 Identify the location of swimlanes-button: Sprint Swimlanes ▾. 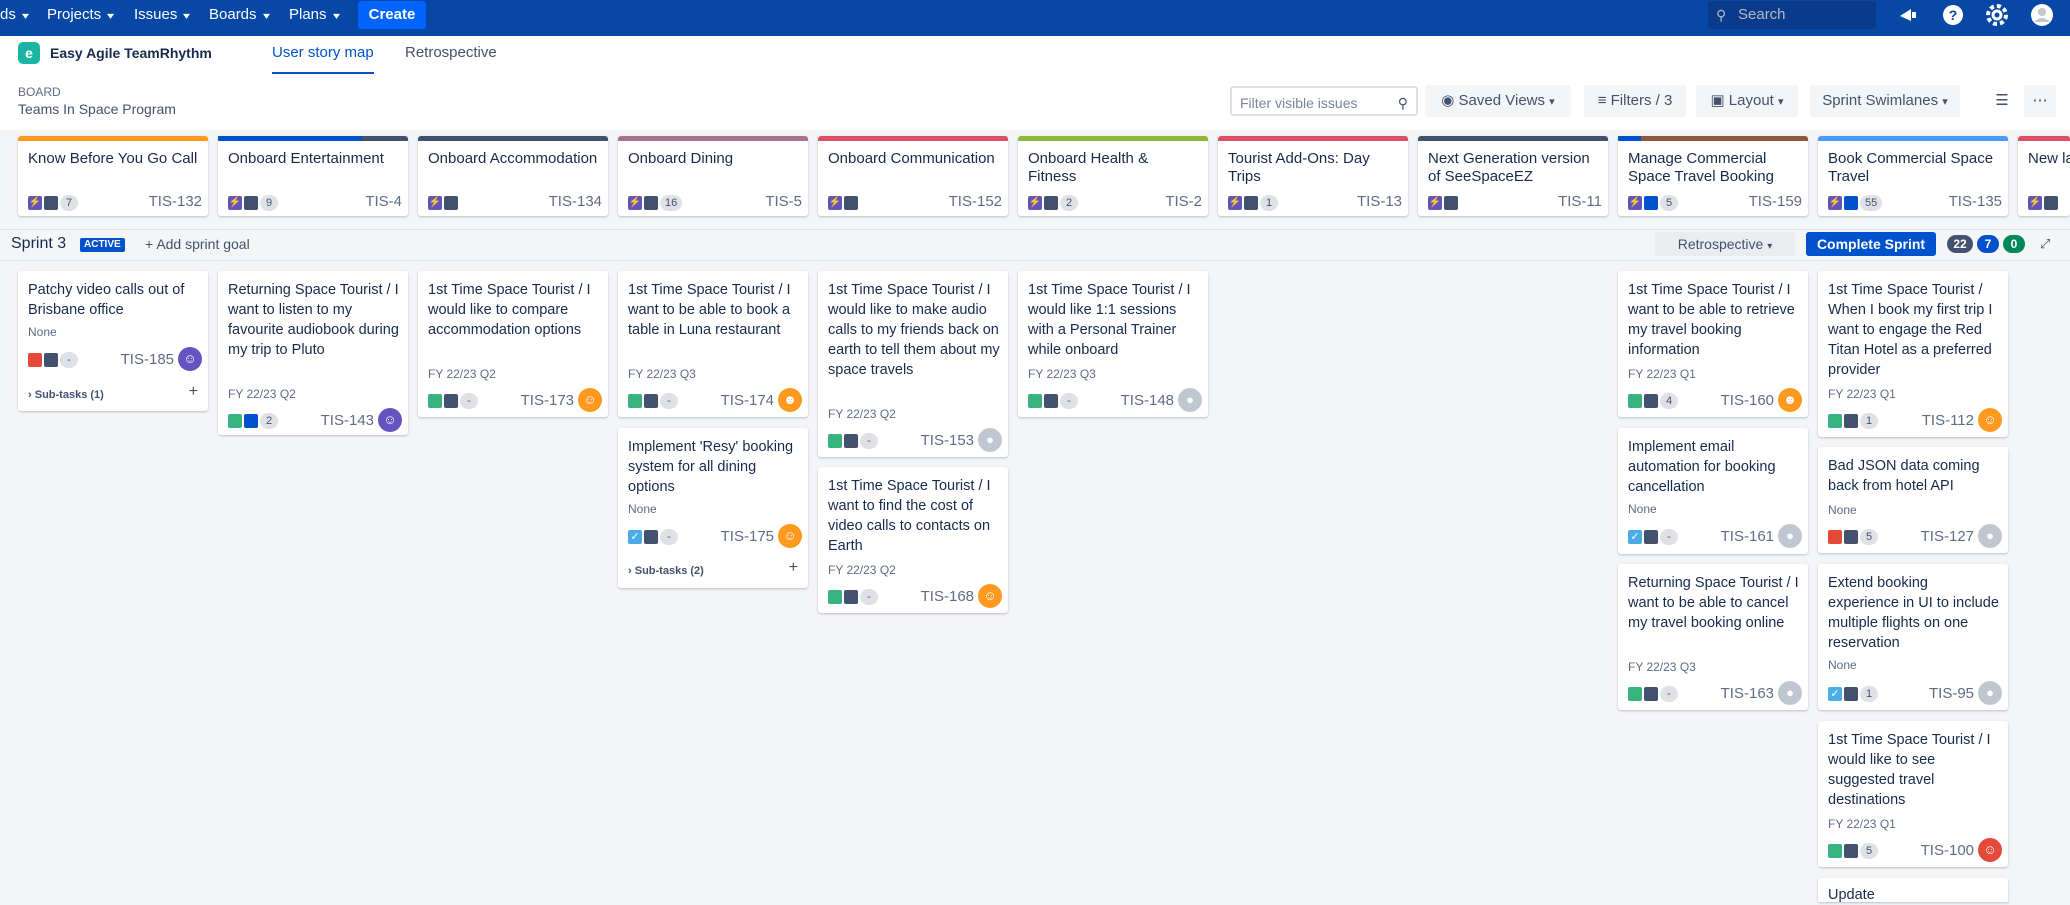
(1885, 101).